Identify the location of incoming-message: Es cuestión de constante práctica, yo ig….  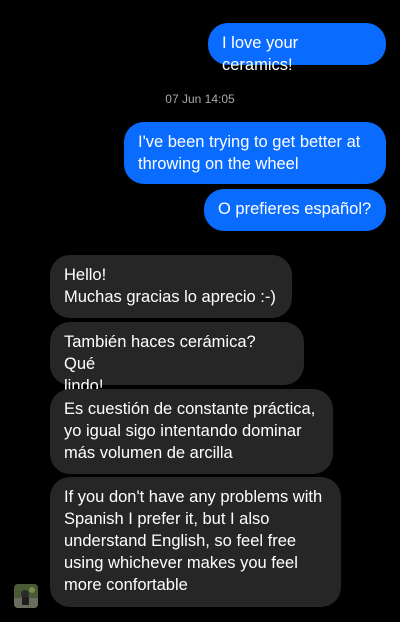
(191, 431).